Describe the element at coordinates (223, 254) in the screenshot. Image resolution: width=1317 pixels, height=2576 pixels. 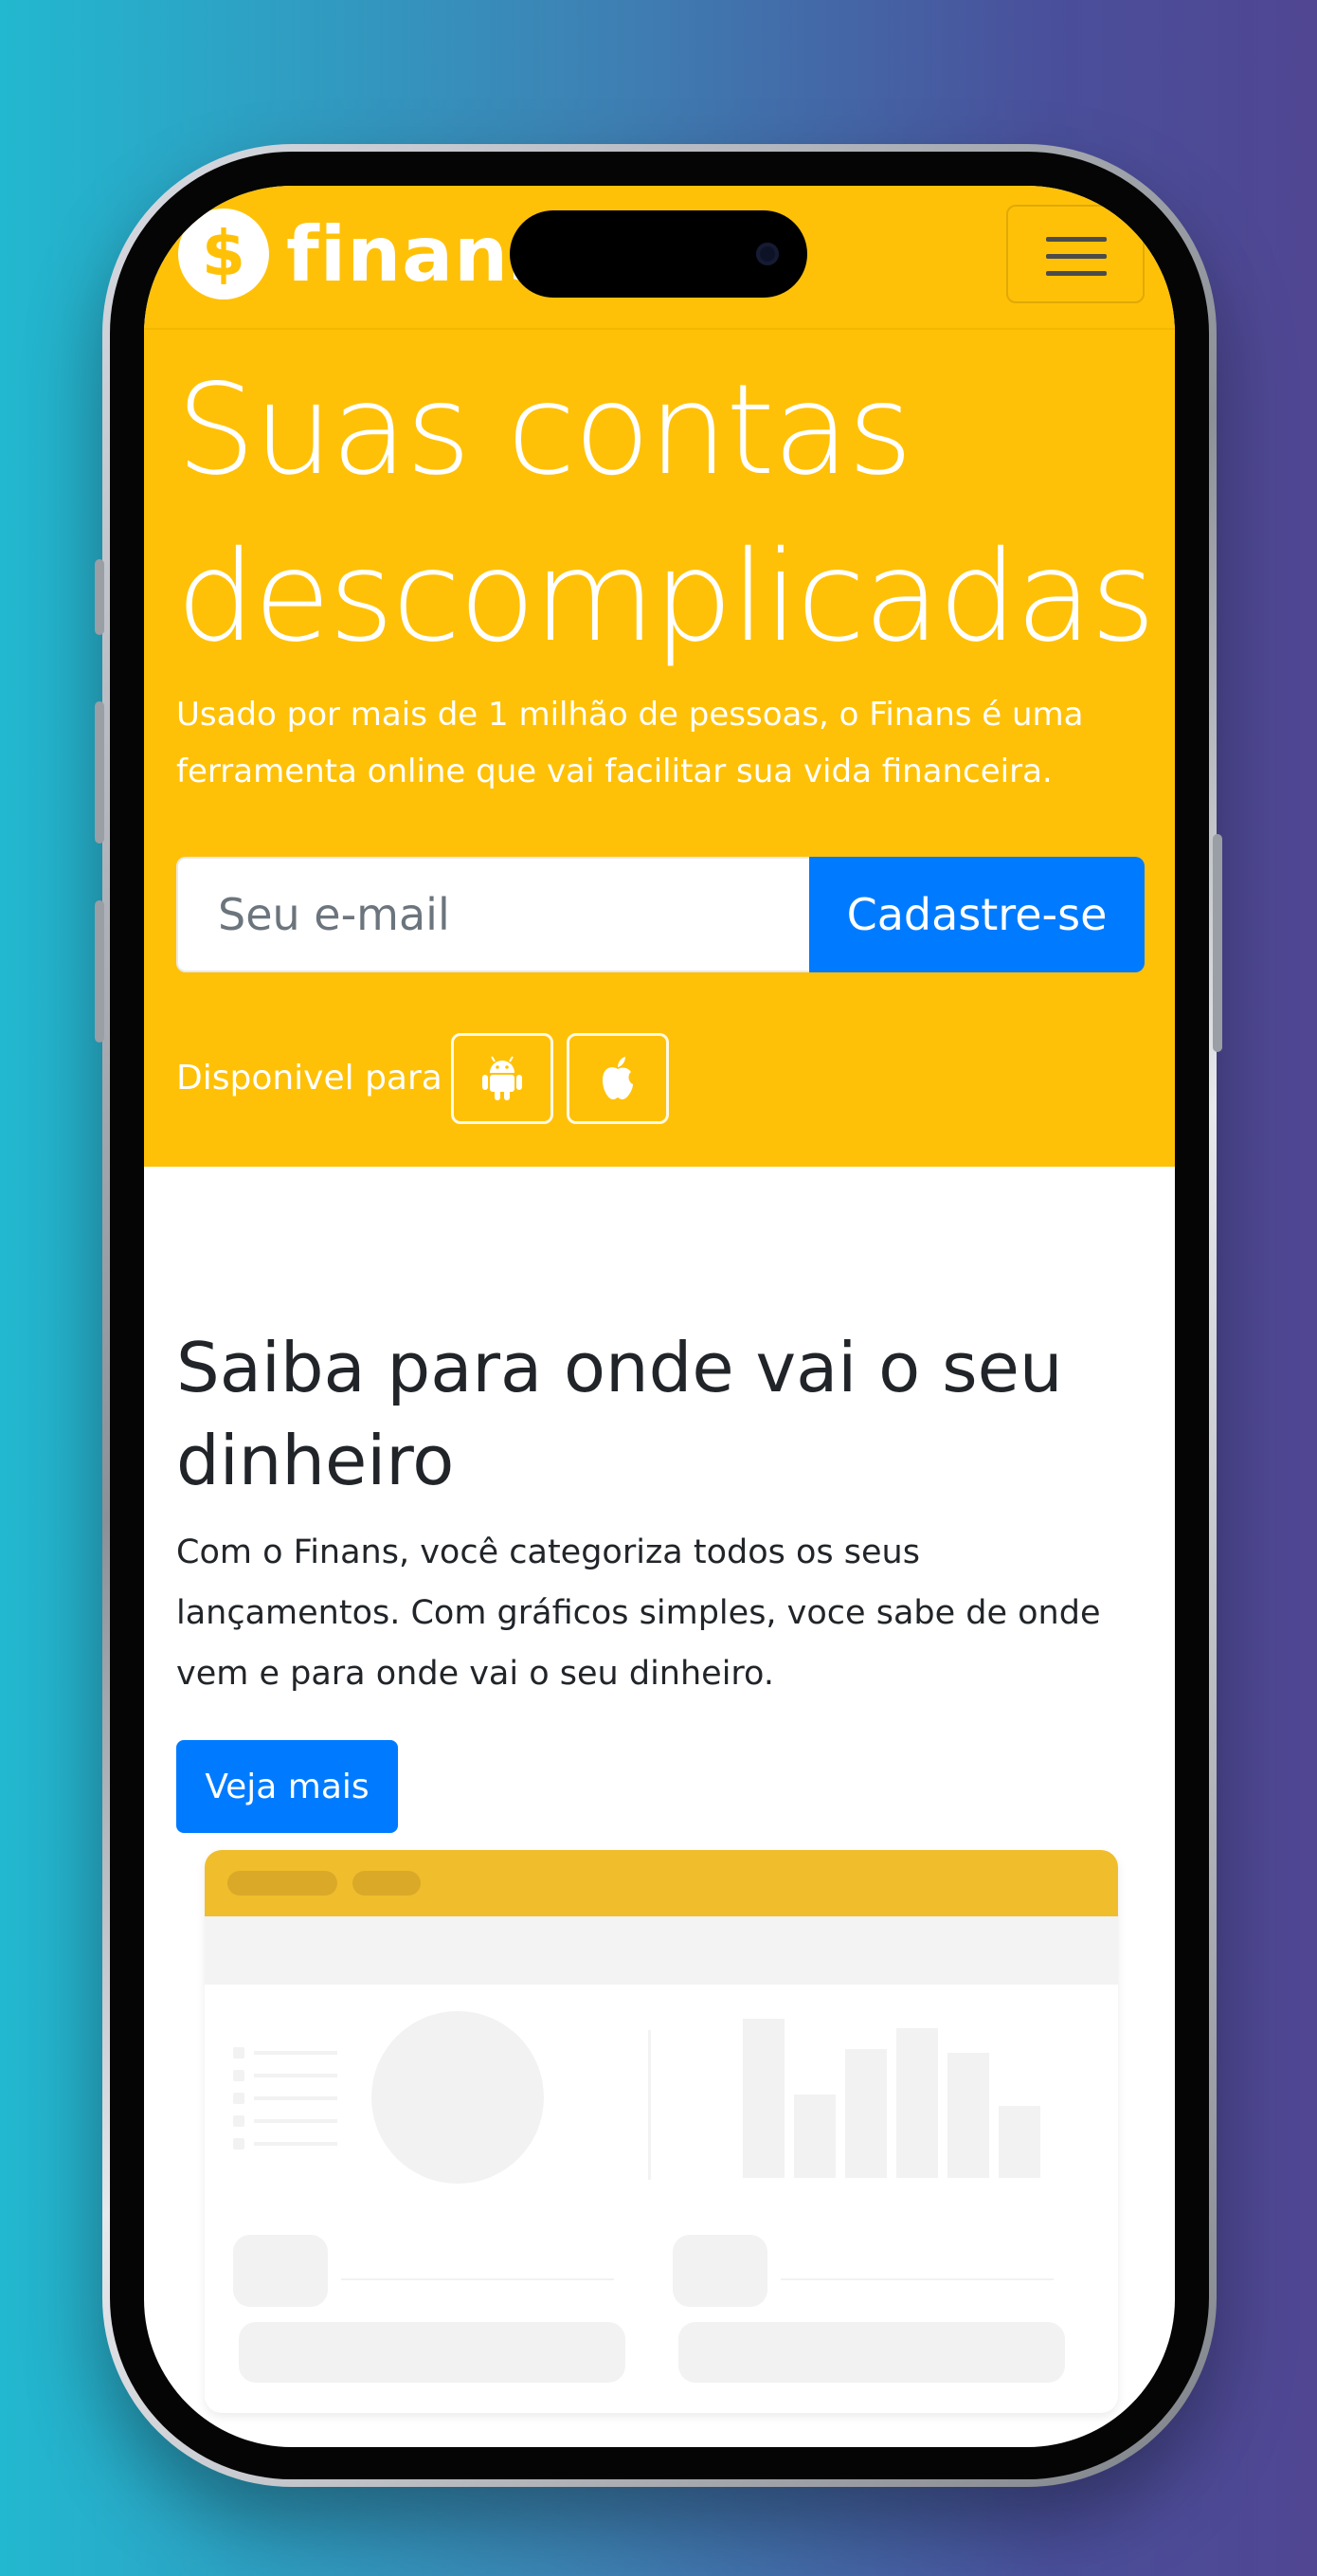
I see `logo-dollar-icon: $` at that location.